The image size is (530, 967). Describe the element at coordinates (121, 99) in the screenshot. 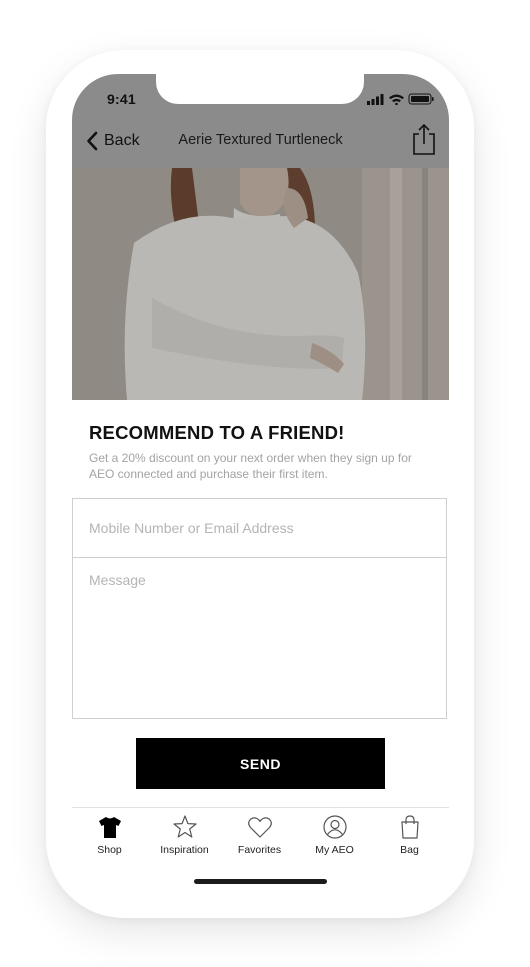

I see `status-time: 9:41` at that location.